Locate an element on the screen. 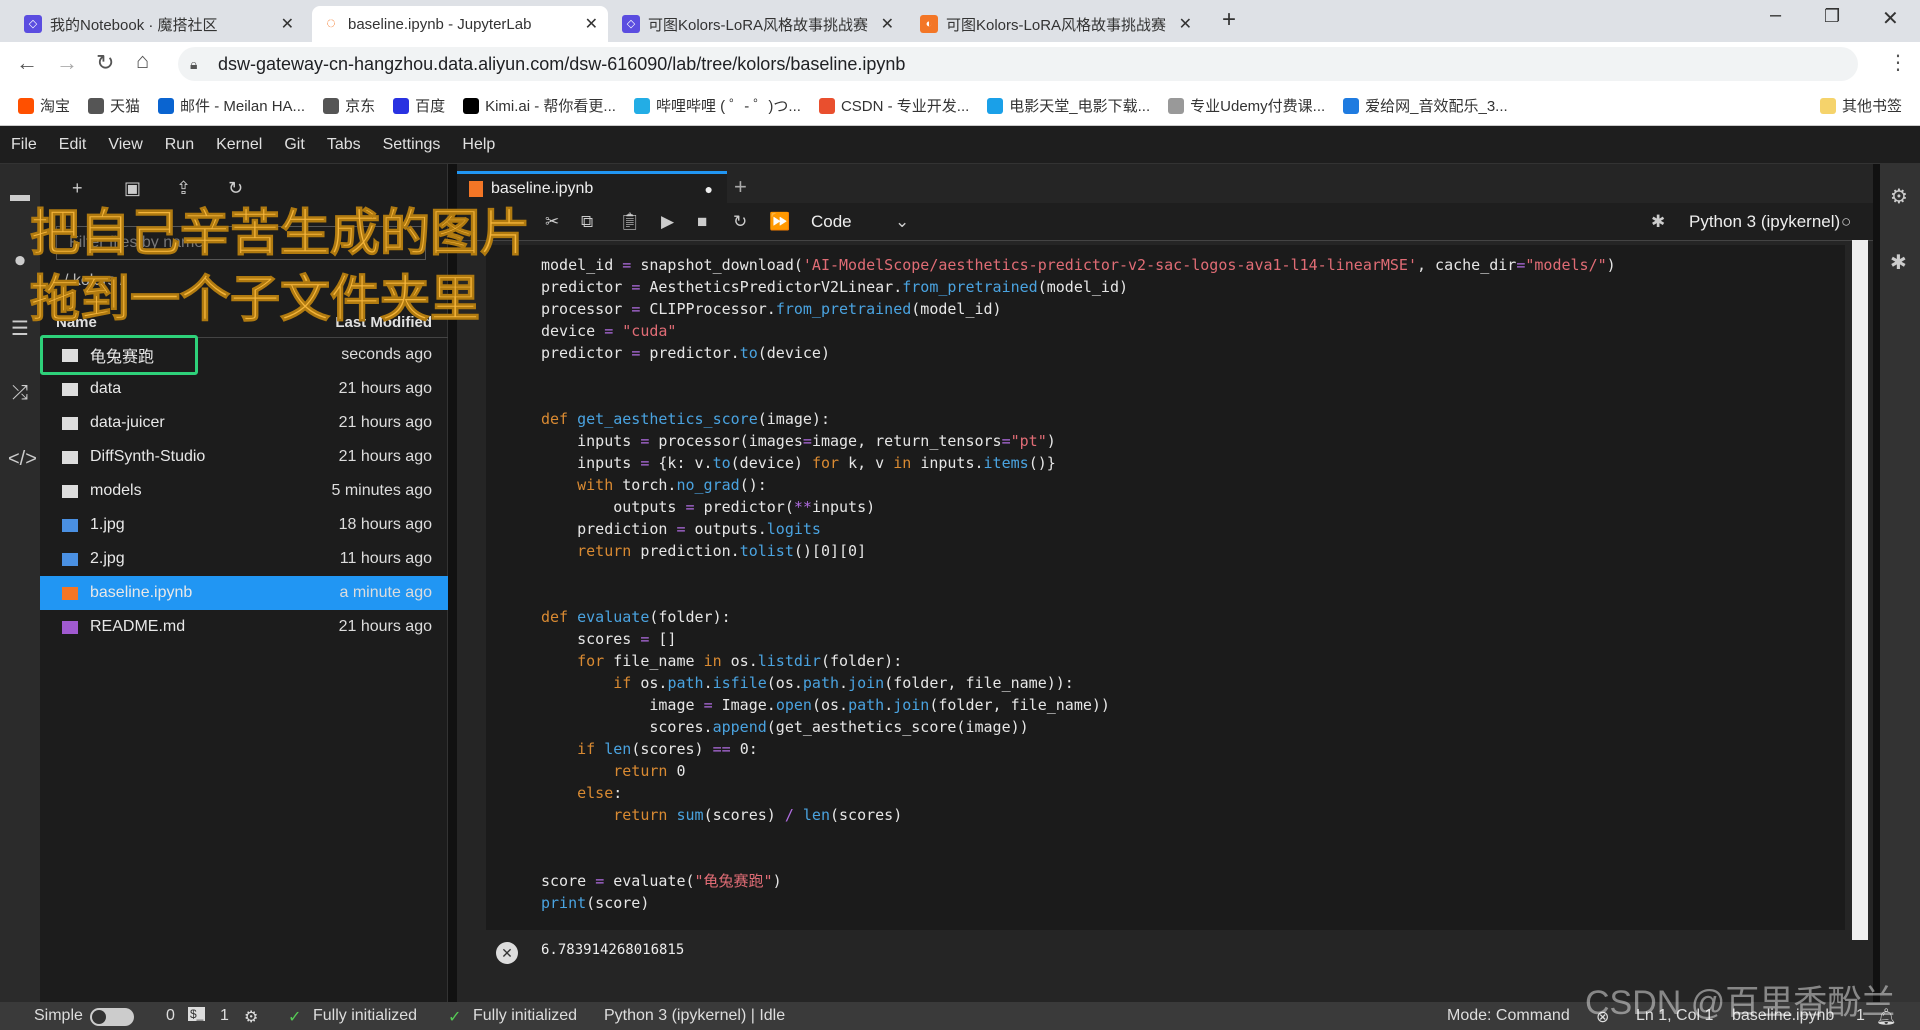  file-row: DiffSynth-Studio 21 hours ago is located at coordinates (244, 457).